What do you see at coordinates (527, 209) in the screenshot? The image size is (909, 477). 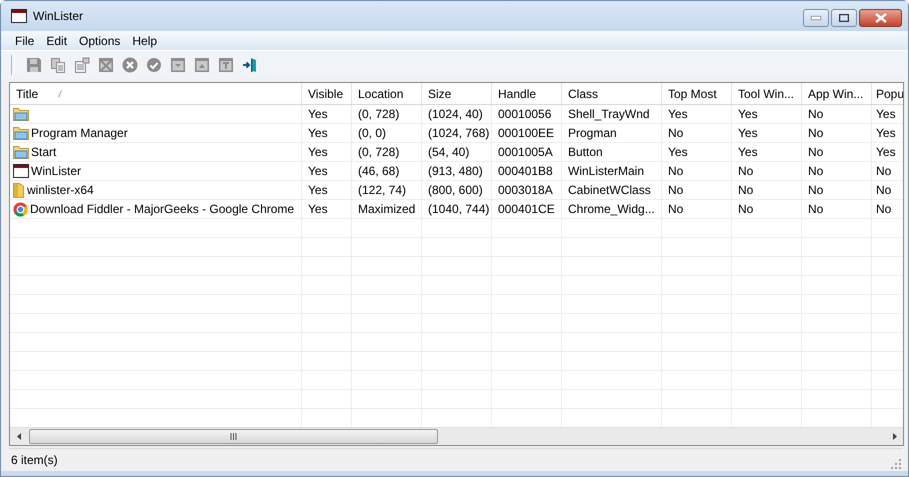 I see `table-cell: 000401CE` at bounding box center [527, 209].